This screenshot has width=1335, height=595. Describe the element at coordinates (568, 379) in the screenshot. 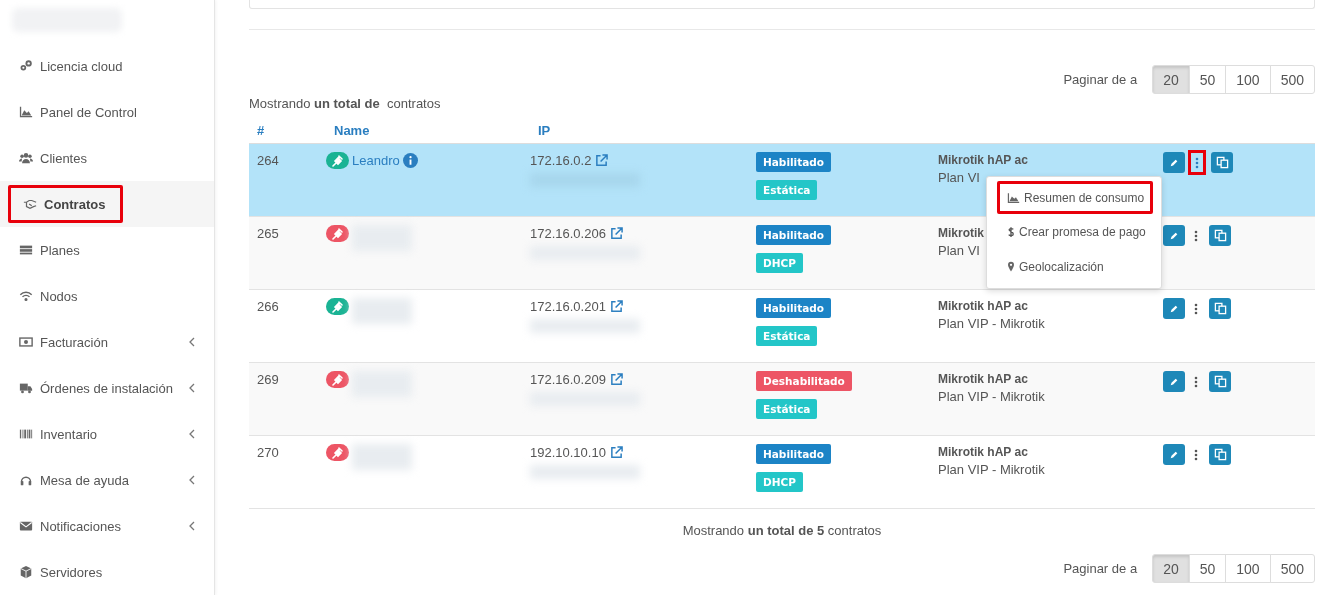

I see `ip-address: 172.16.0.209` at that location.